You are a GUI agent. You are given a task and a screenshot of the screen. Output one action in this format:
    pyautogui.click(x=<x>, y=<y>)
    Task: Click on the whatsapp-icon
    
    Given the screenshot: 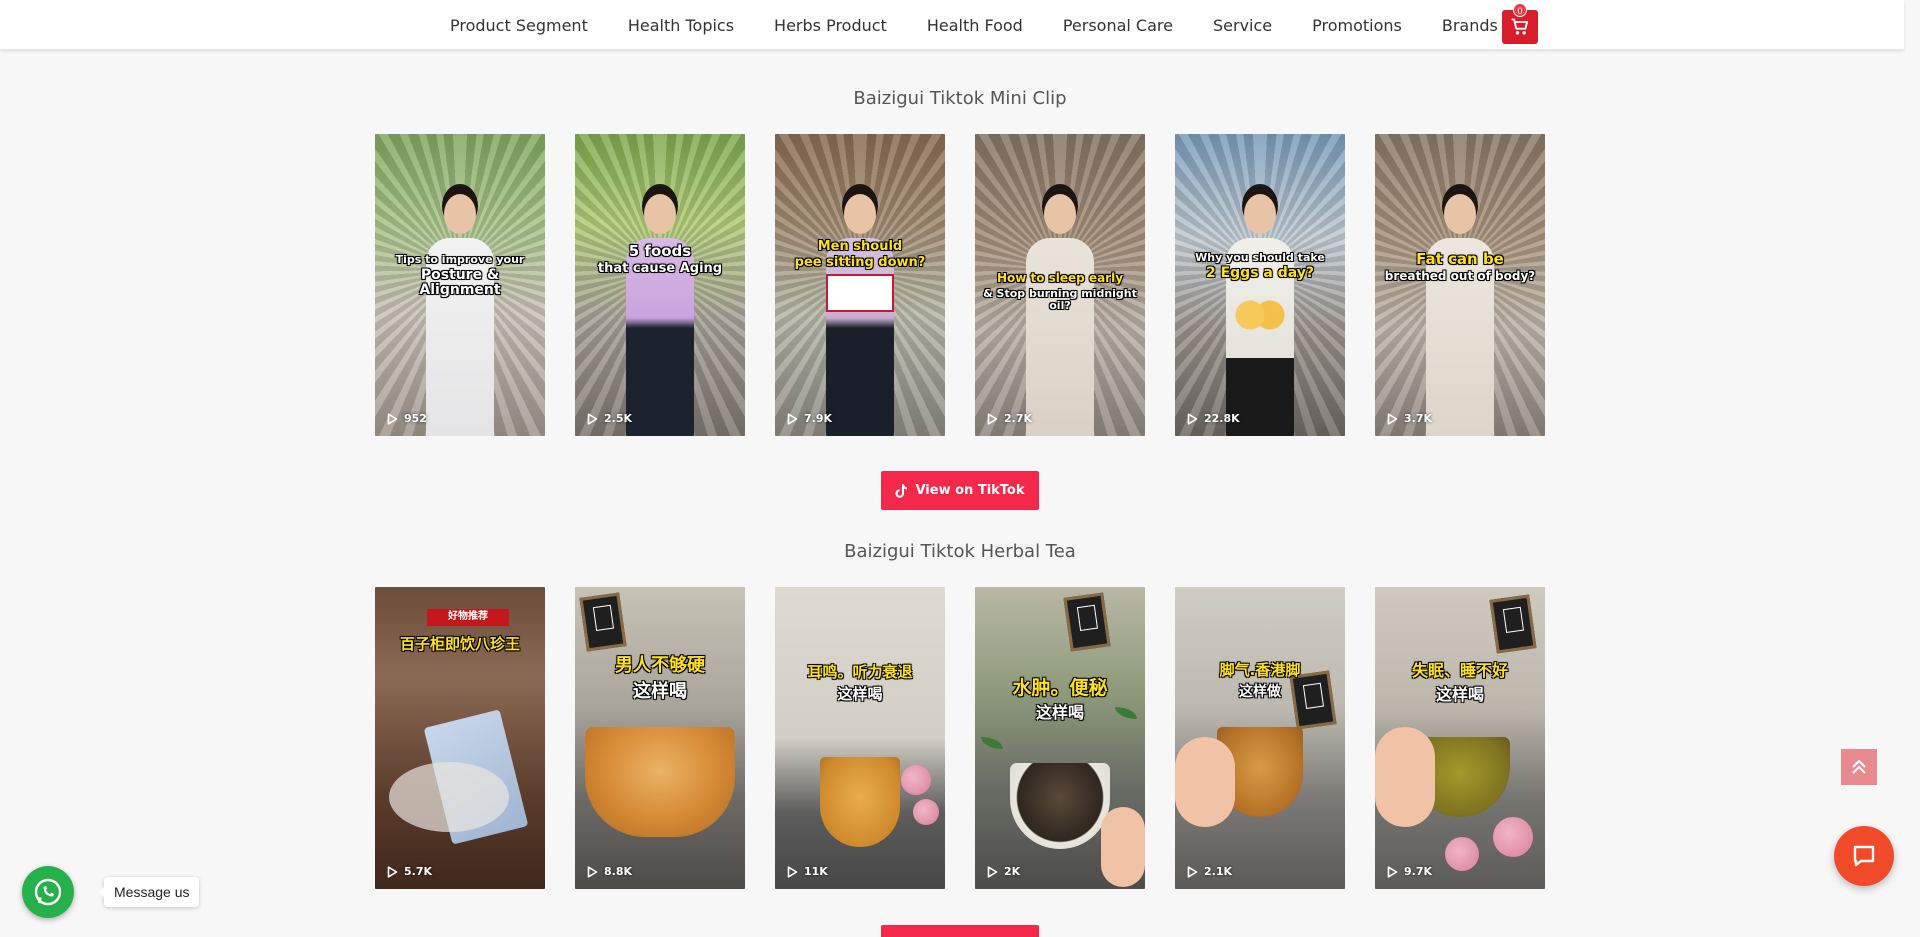 What is the action you would take?
    pyautogui.click(x=48, y=892)
    